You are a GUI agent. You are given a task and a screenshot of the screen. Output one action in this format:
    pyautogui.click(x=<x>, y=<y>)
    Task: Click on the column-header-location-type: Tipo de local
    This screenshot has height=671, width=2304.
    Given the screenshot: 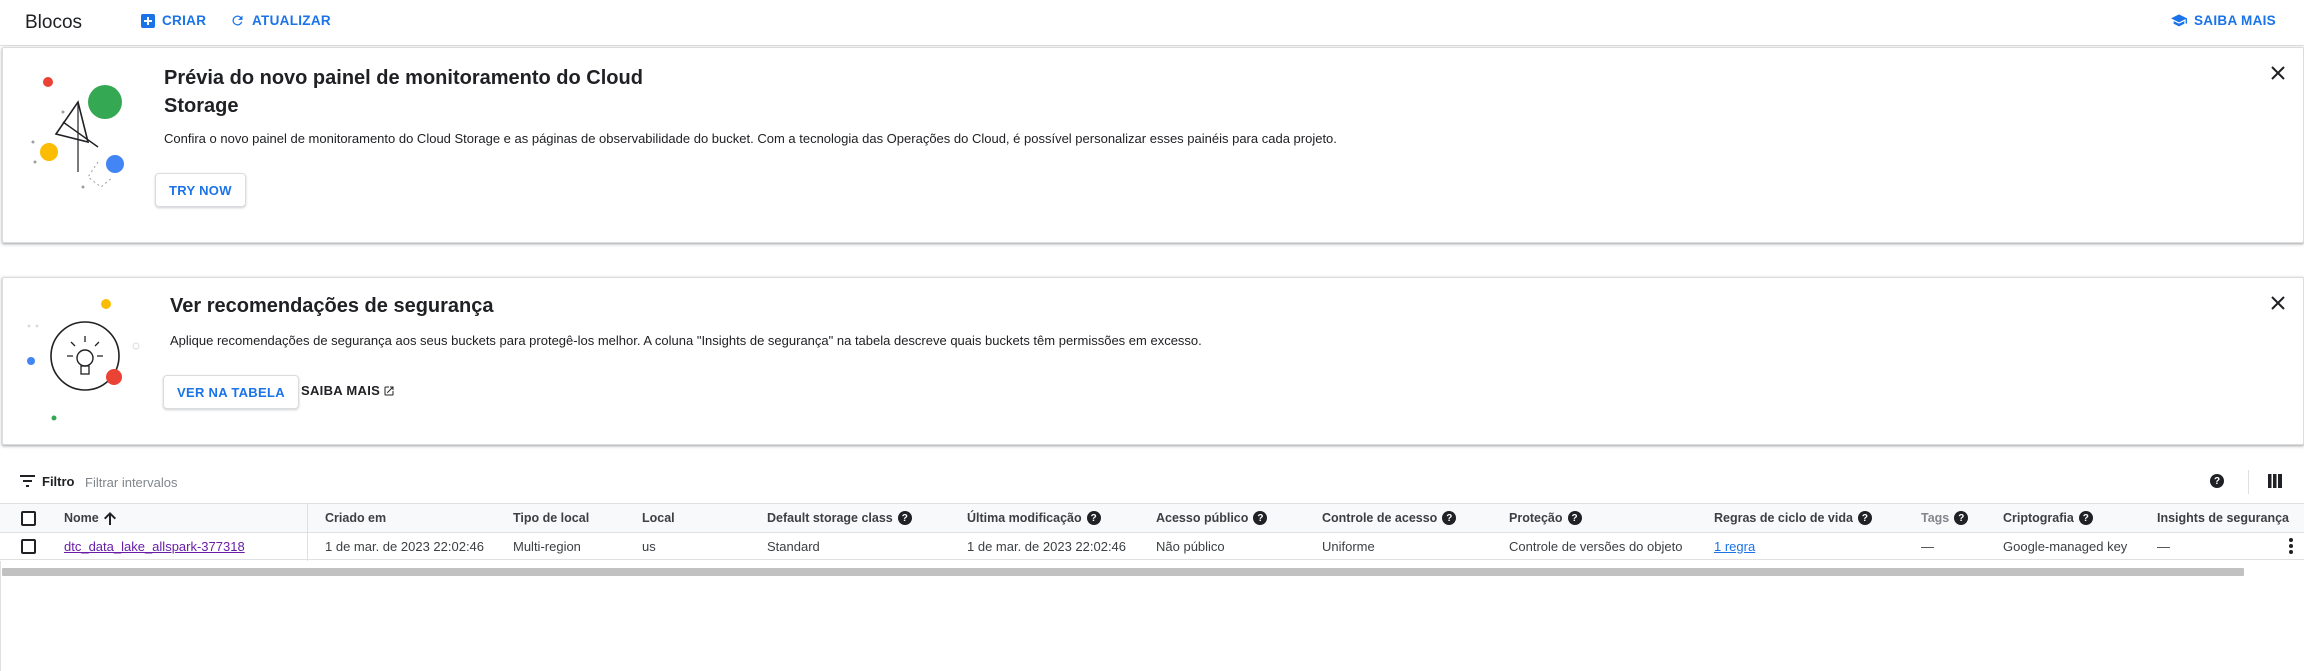 What is the action you would take?
    pyautogui.click(x=551, y=518)
    